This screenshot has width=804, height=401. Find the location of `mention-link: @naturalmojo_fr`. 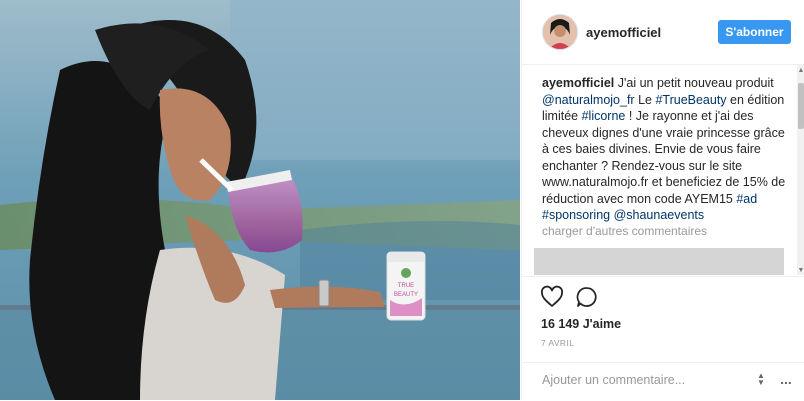

mention-link: @naturalmojo_fr is located at coordinates (588, 100).